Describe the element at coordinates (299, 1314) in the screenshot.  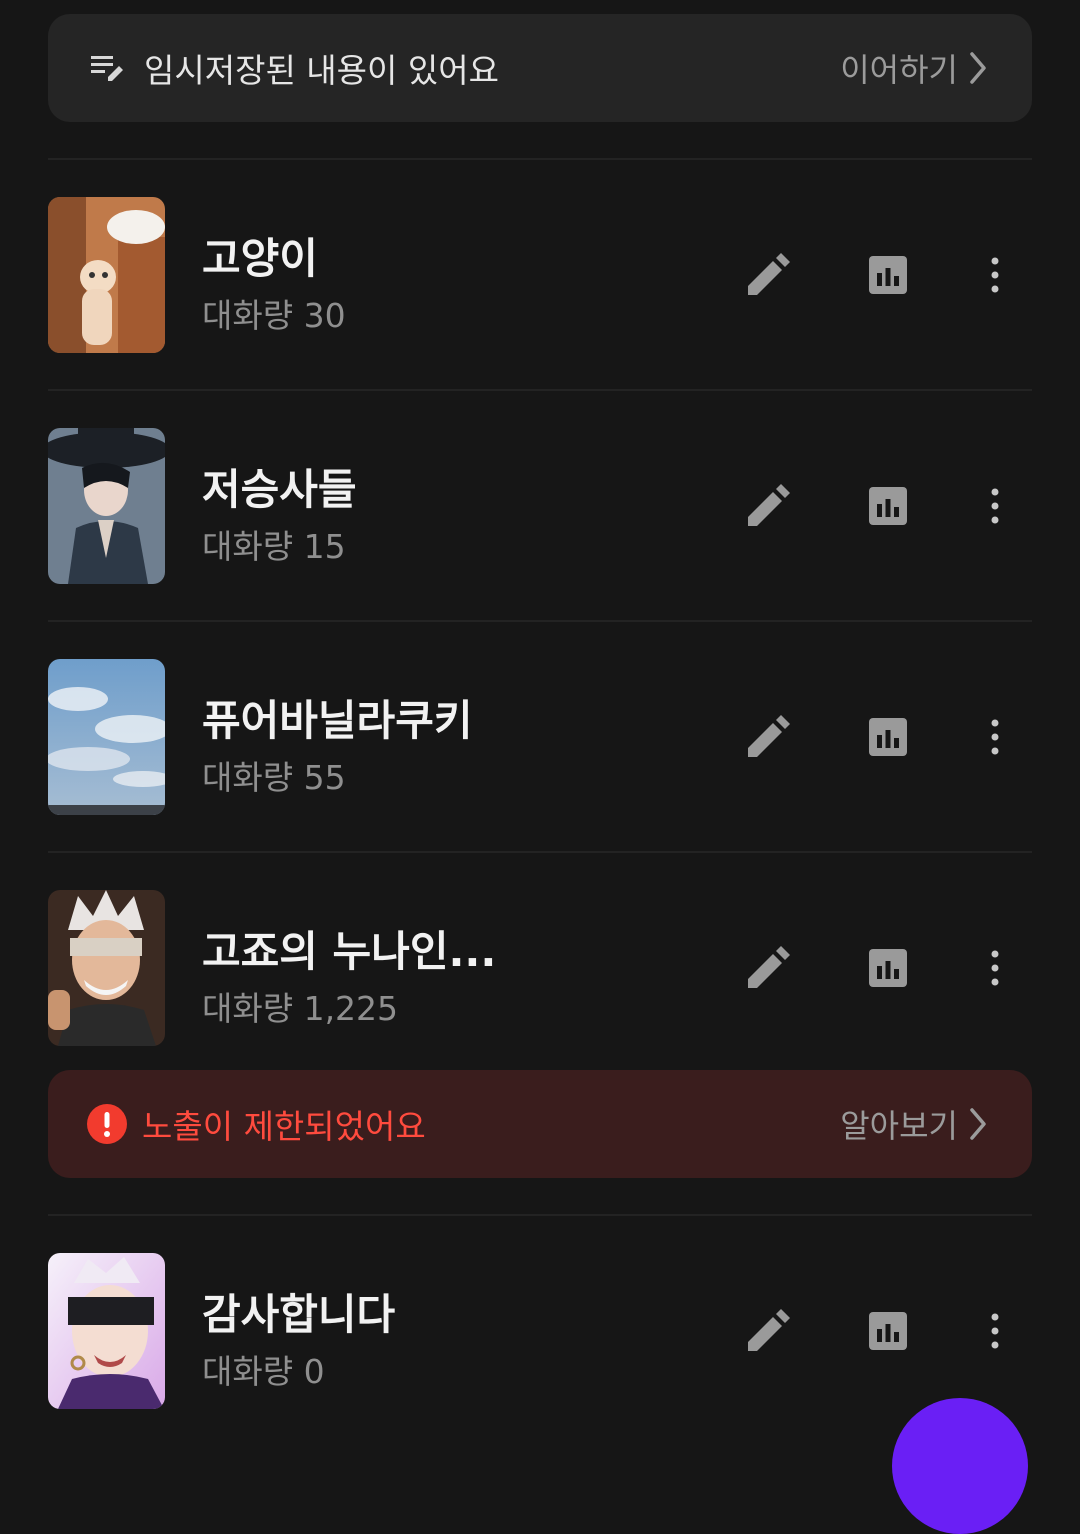
I see `work-title: 감사합니다` at that location.